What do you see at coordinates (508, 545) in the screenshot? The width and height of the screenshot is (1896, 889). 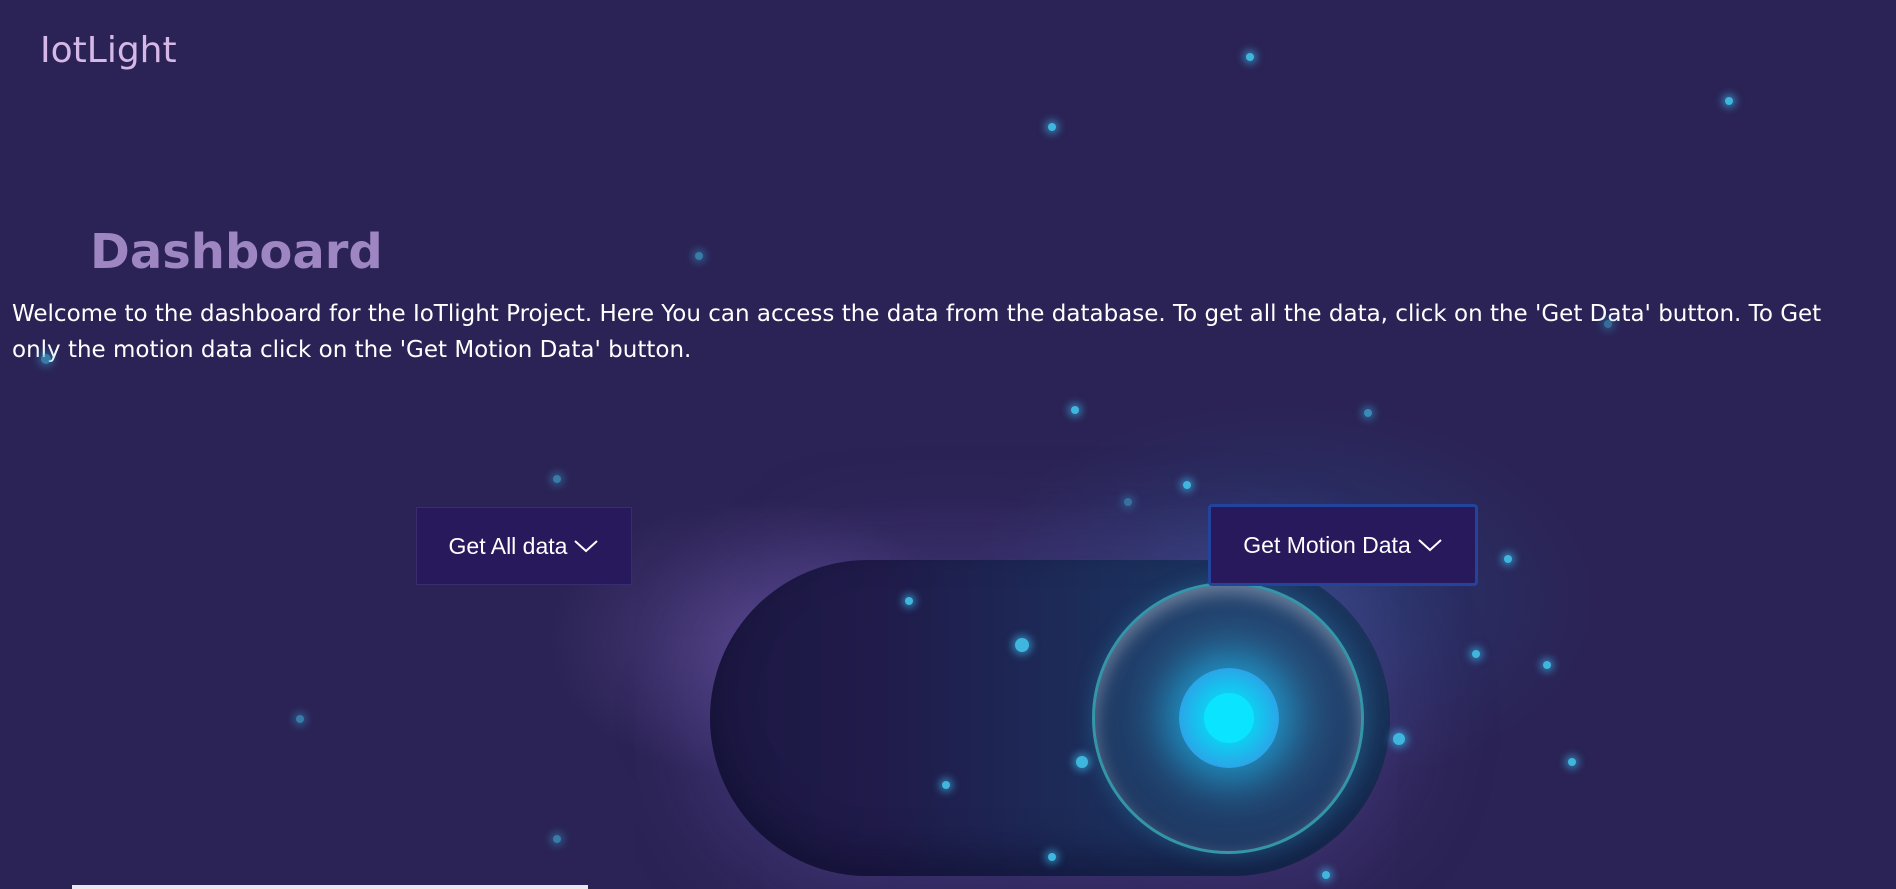 I see `get-all-data-label: Get All data` at bounding box center [508, 545].